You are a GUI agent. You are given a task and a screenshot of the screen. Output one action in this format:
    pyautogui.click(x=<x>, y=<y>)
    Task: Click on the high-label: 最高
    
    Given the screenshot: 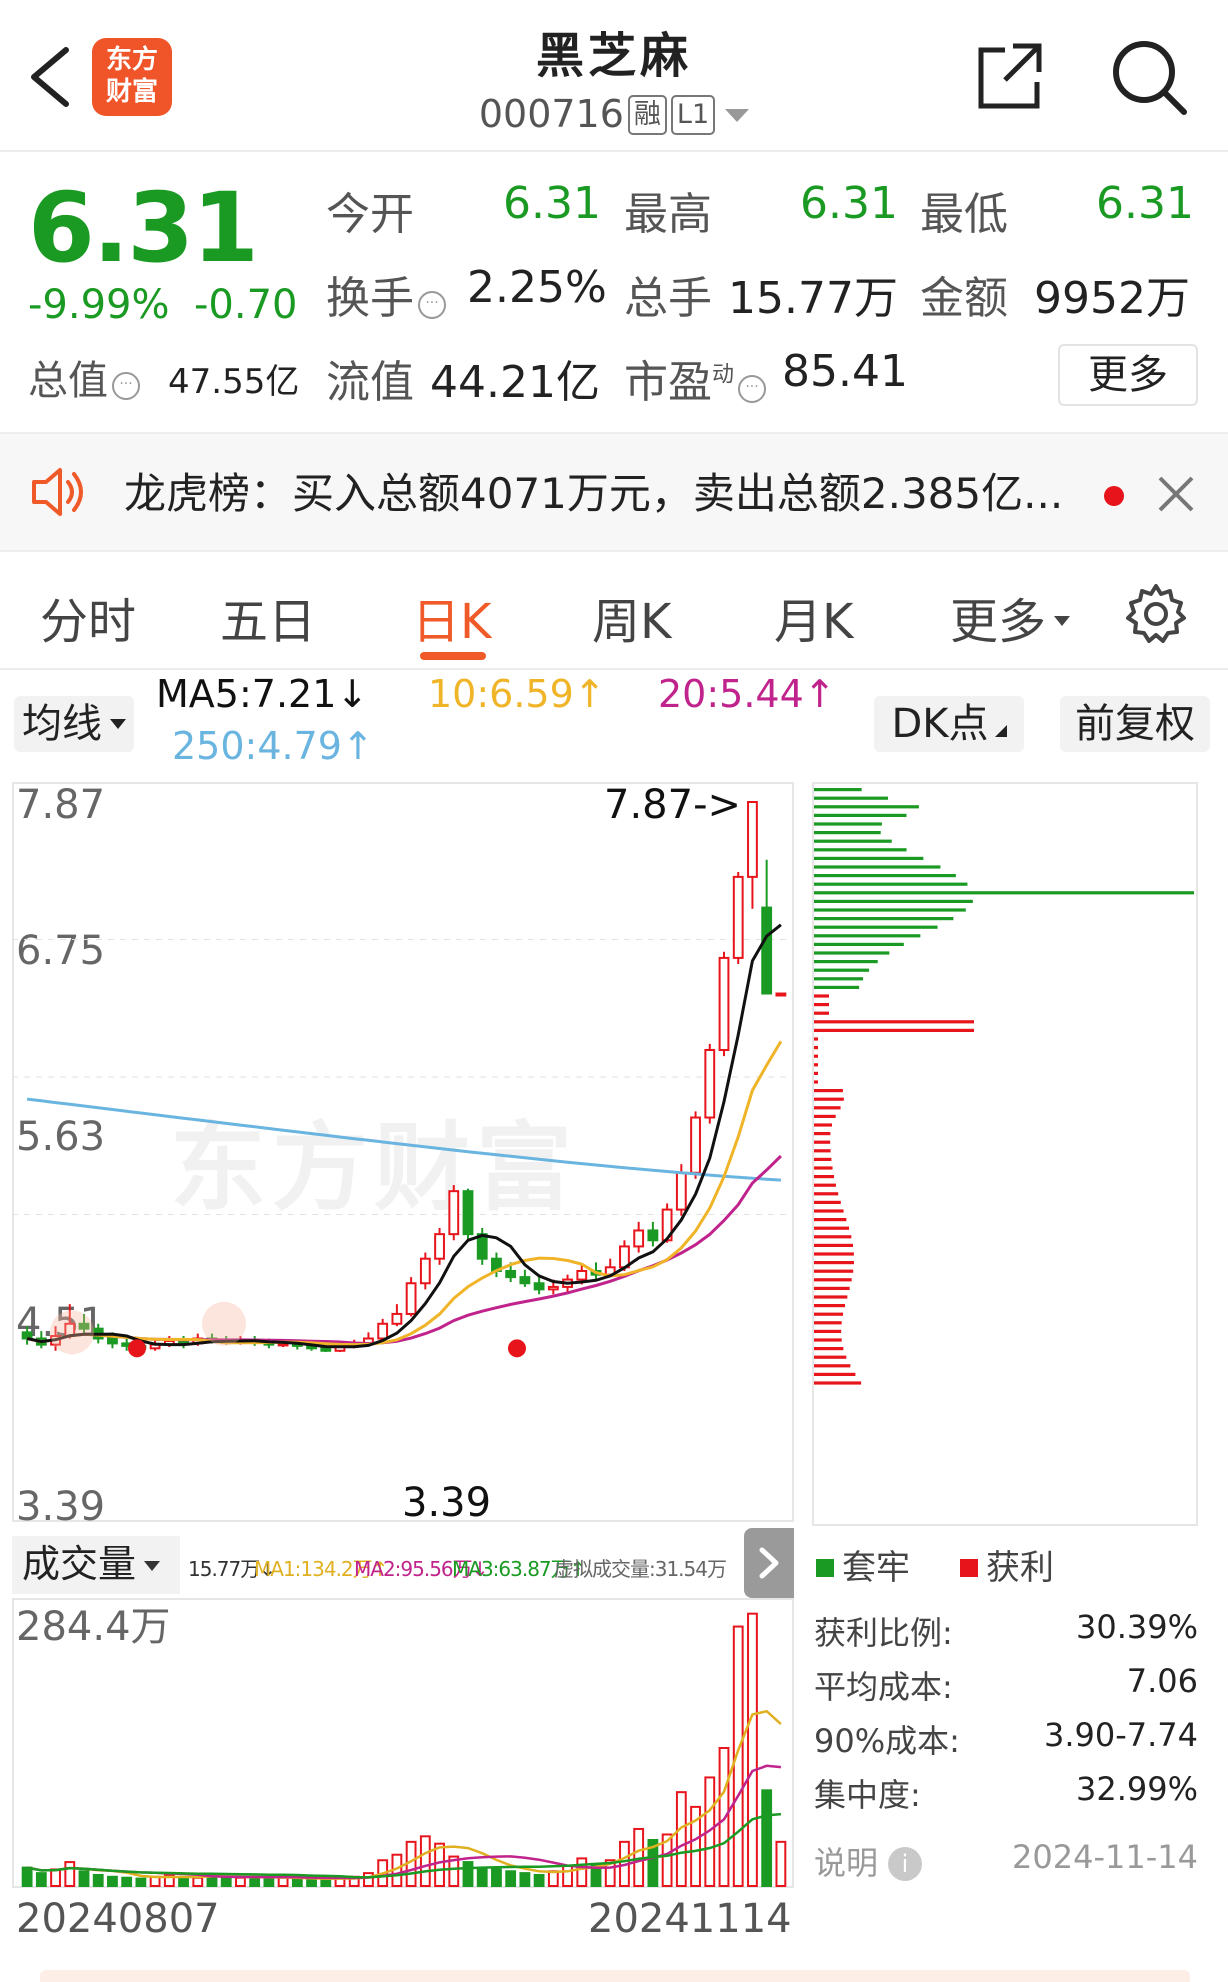 What is the action you would take?
    pyautogui.click(x=668, y=214)
    